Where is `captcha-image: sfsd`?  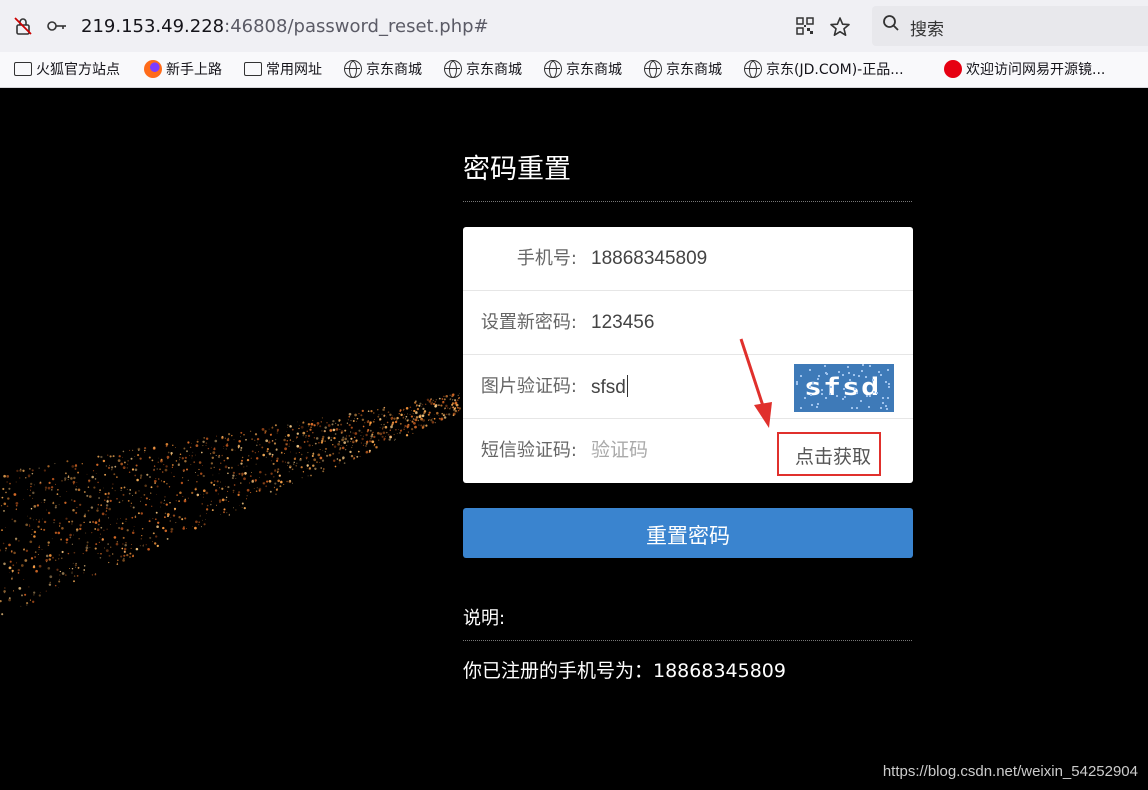 captcha-image: sfsd is located at coordinates (844, 388).